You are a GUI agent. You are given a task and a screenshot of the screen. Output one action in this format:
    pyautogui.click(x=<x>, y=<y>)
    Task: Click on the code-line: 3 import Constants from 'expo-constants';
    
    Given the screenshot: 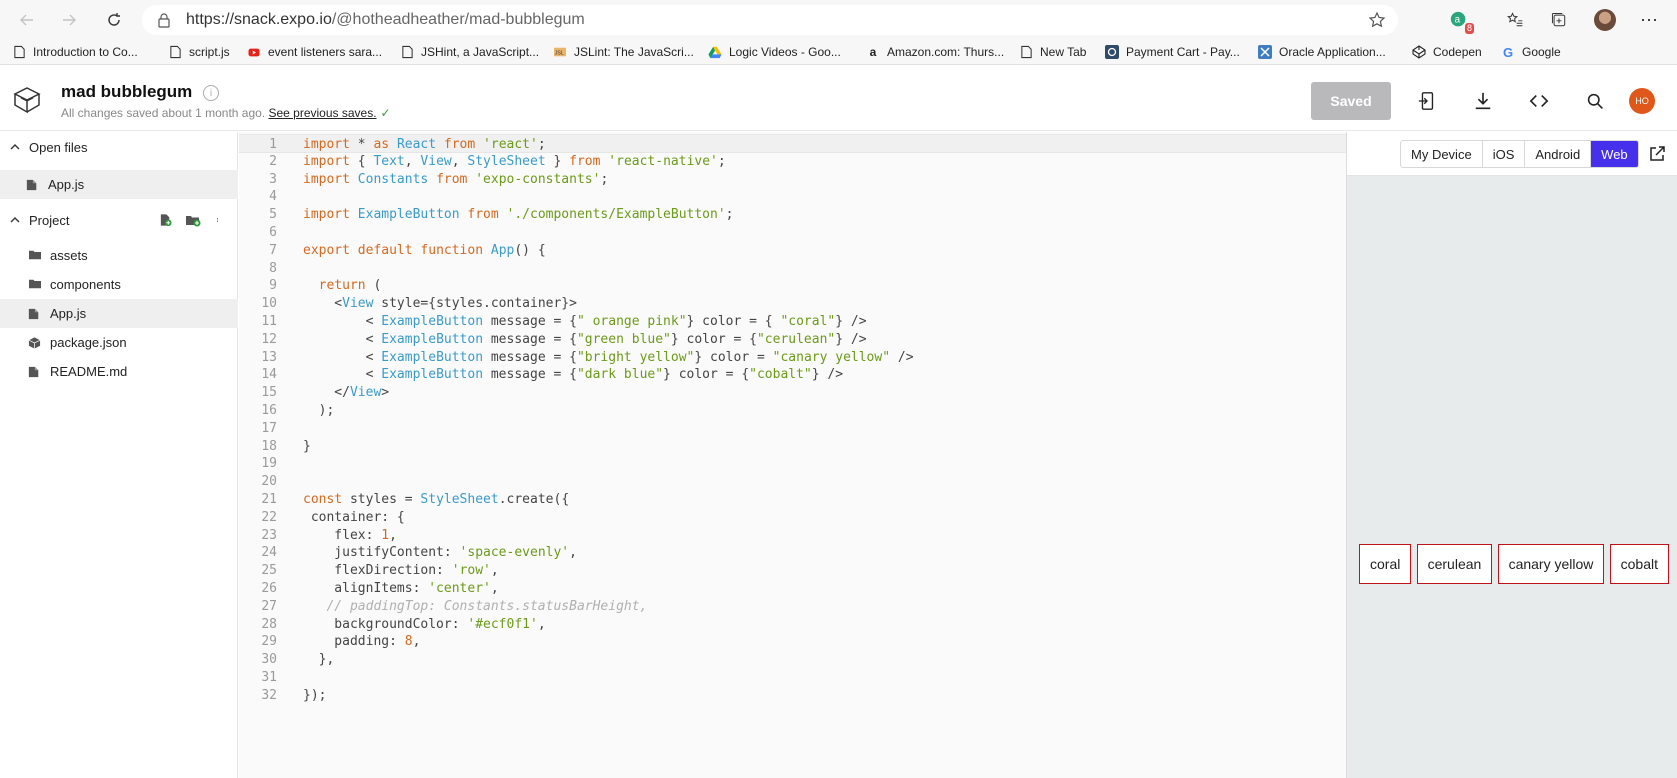 What is the action you would take?
    pyautogui.click(x=792, y=179)
    